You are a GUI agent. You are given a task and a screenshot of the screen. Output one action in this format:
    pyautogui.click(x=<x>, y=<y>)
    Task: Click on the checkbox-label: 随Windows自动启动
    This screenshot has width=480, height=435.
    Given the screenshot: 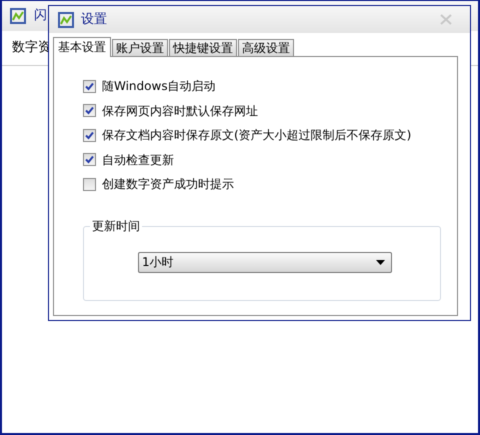 What is the action you would take?
    pyautogui.click(x=159, y=86)
    